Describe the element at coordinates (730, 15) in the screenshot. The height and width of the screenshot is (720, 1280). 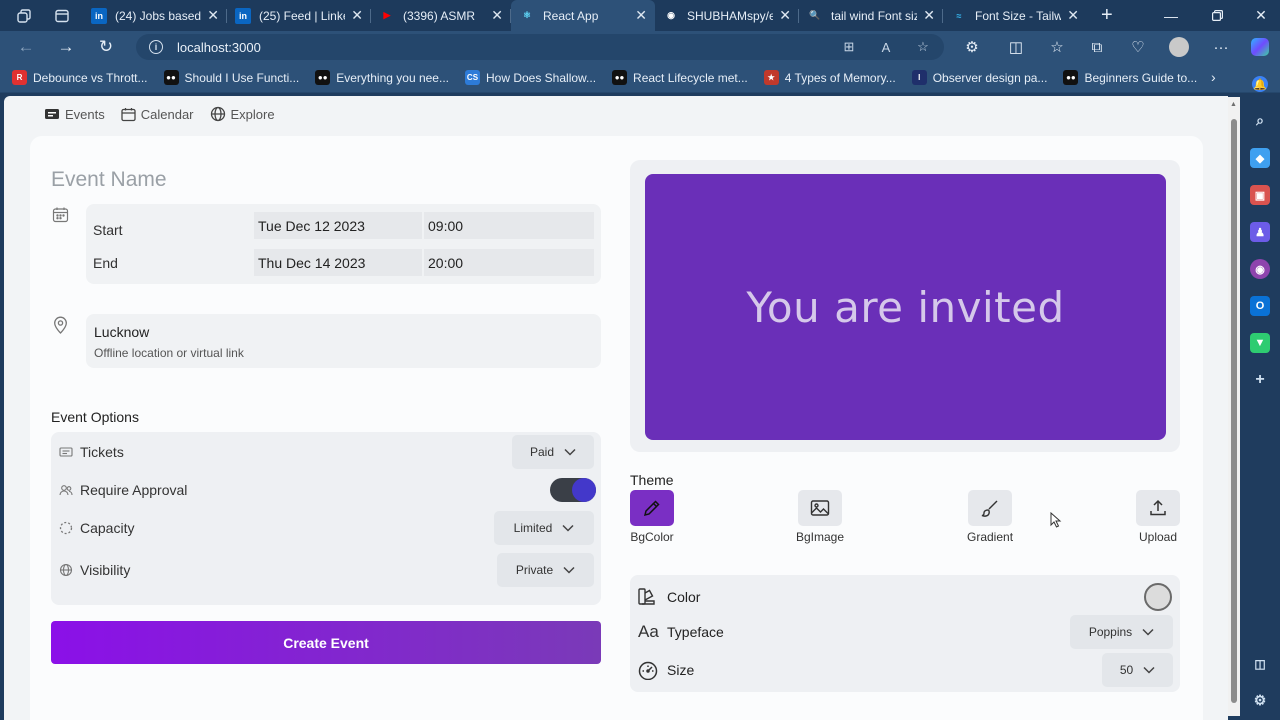
I see `tab-title: SHUBHAMspy/ev` at that location.